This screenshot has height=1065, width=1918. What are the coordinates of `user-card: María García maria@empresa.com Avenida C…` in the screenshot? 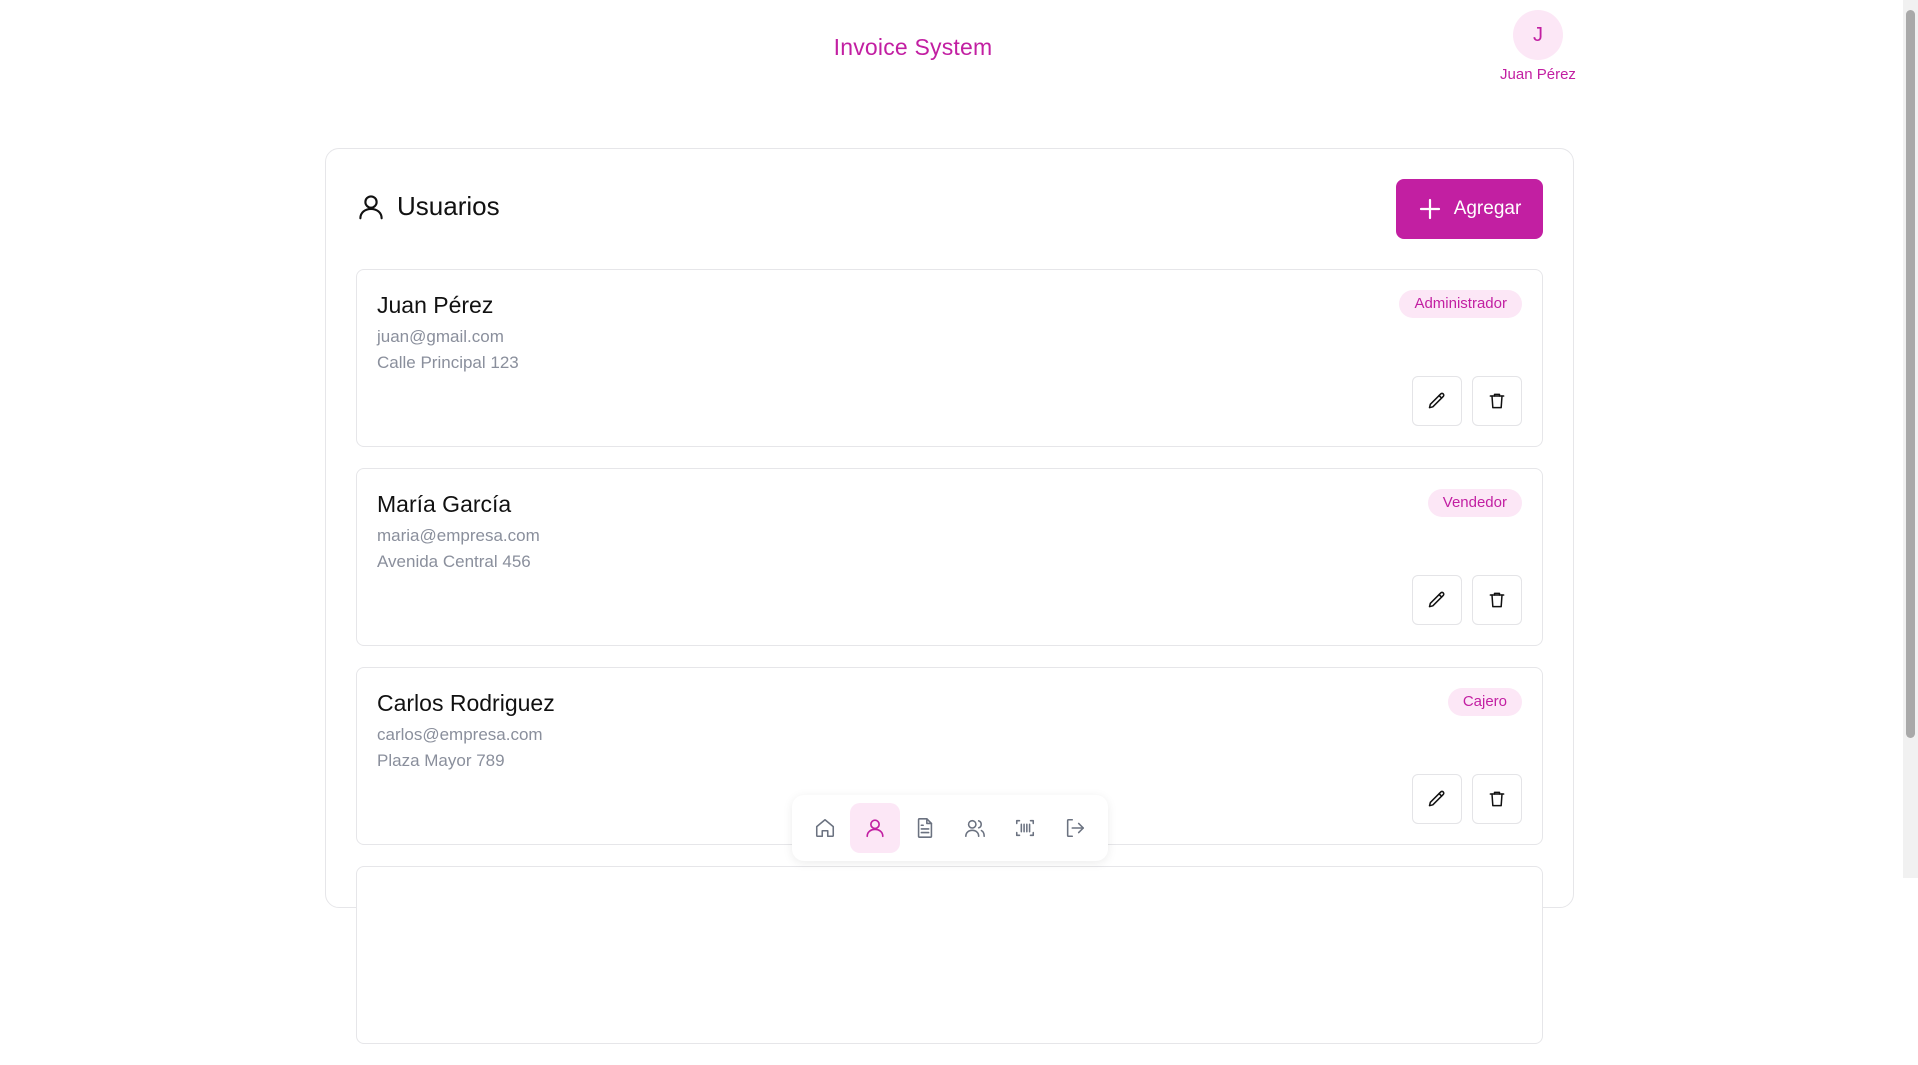 It's located at (949, 557).